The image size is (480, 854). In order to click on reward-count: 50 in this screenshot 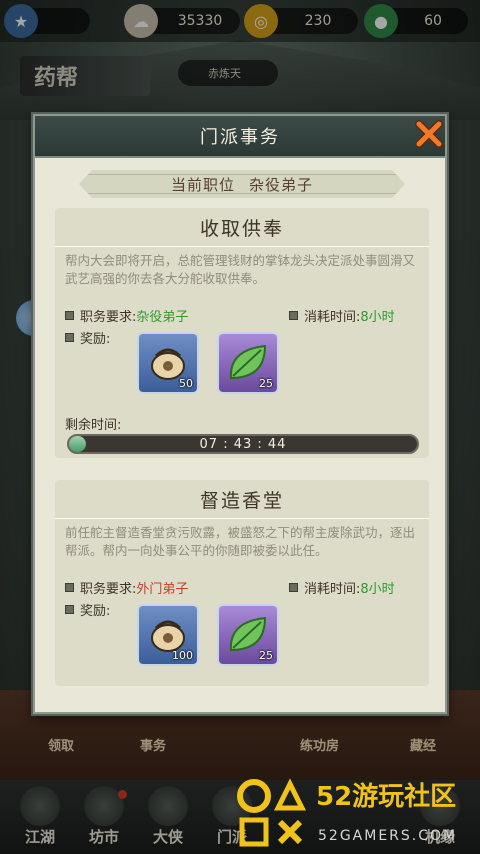, I will do `click(186, 383)`.